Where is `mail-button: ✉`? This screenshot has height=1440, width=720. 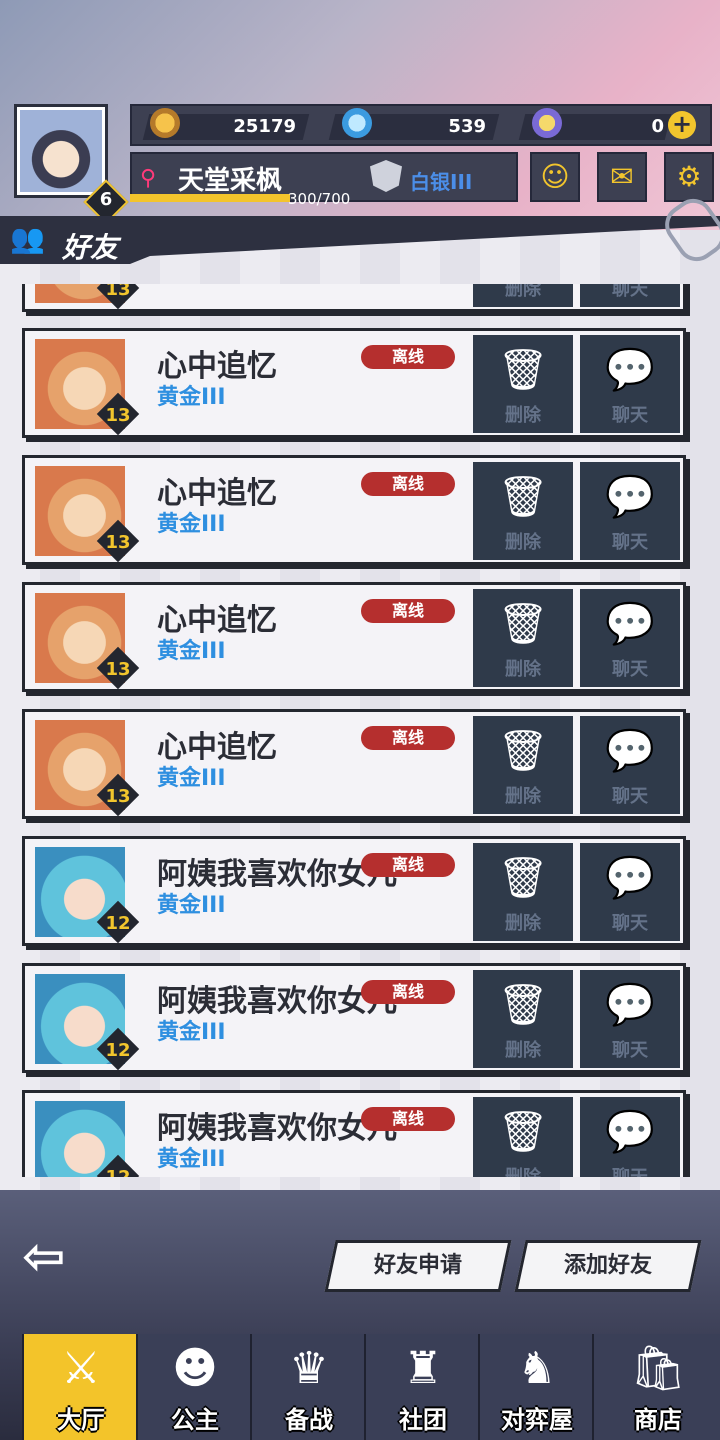
mail-button: ✉ is located at coordinates (622, 177).